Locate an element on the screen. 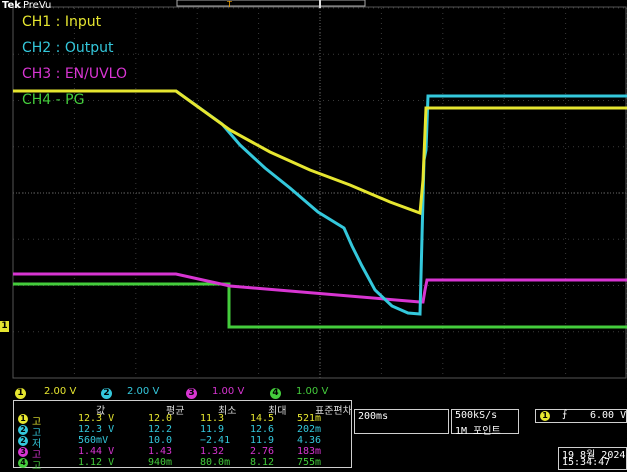  ch4-scale: 1.00 V is located at coordinates (312, 391).